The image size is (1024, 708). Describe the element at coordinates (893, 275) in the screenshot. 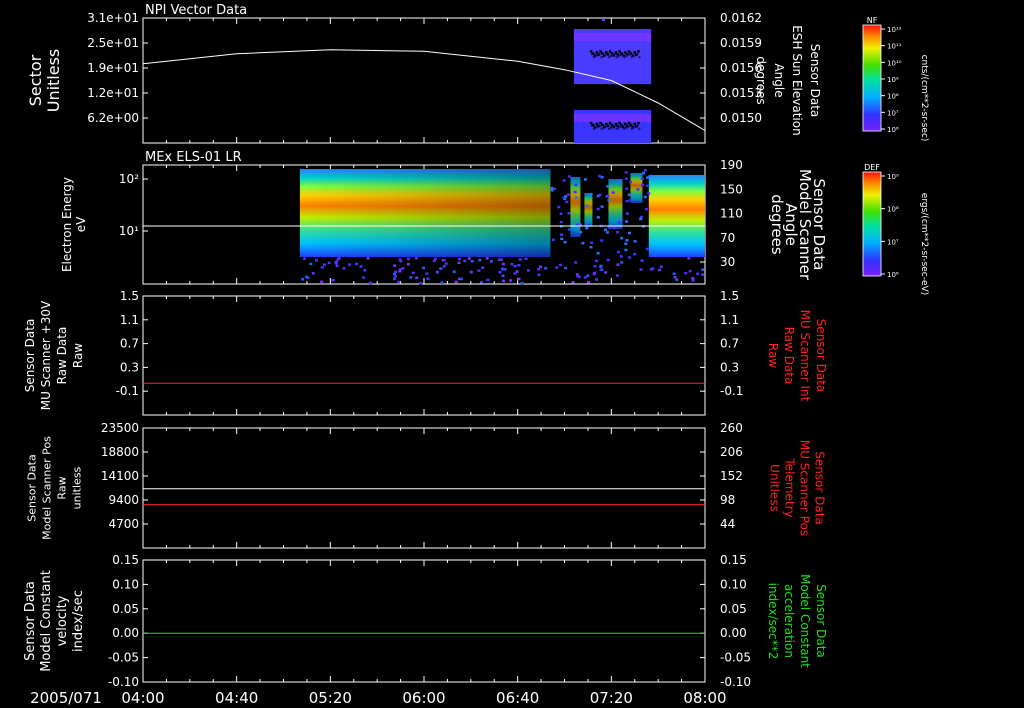

I see `colorbar-tick-label: 10⁶` at that location.